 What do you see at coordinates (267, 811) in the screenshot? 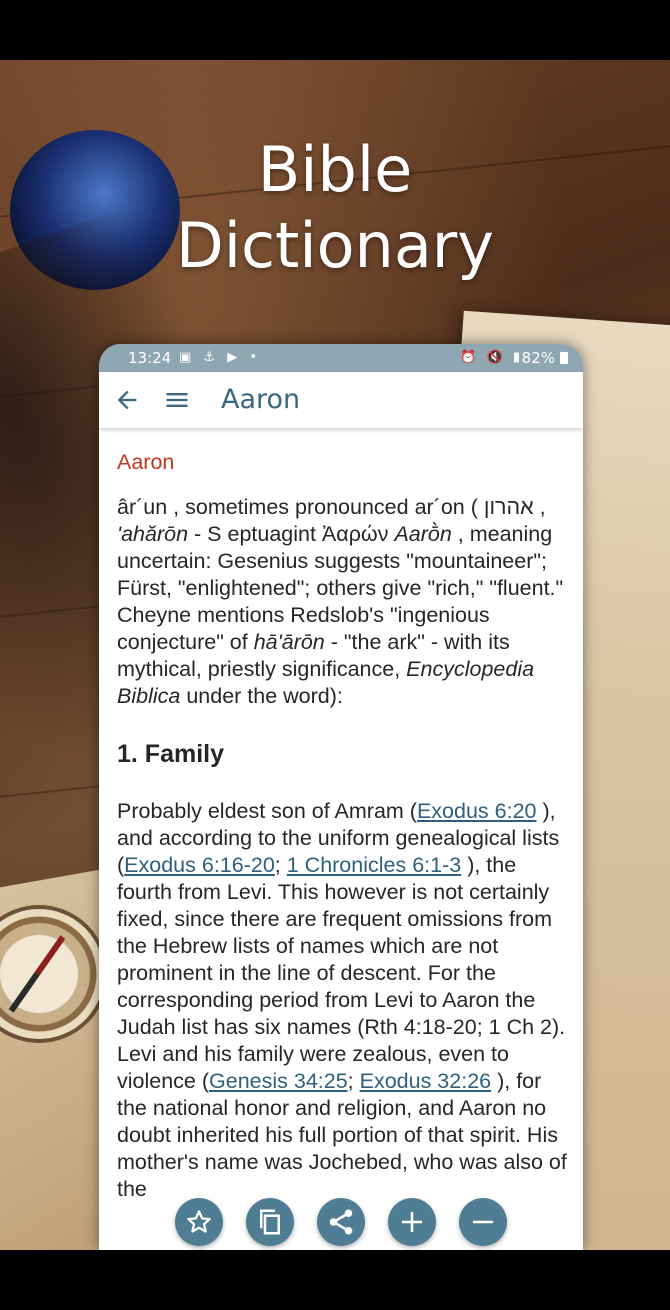
I see `text-run: Probably eldest son of Amram (` at bounding box center [267, 811].